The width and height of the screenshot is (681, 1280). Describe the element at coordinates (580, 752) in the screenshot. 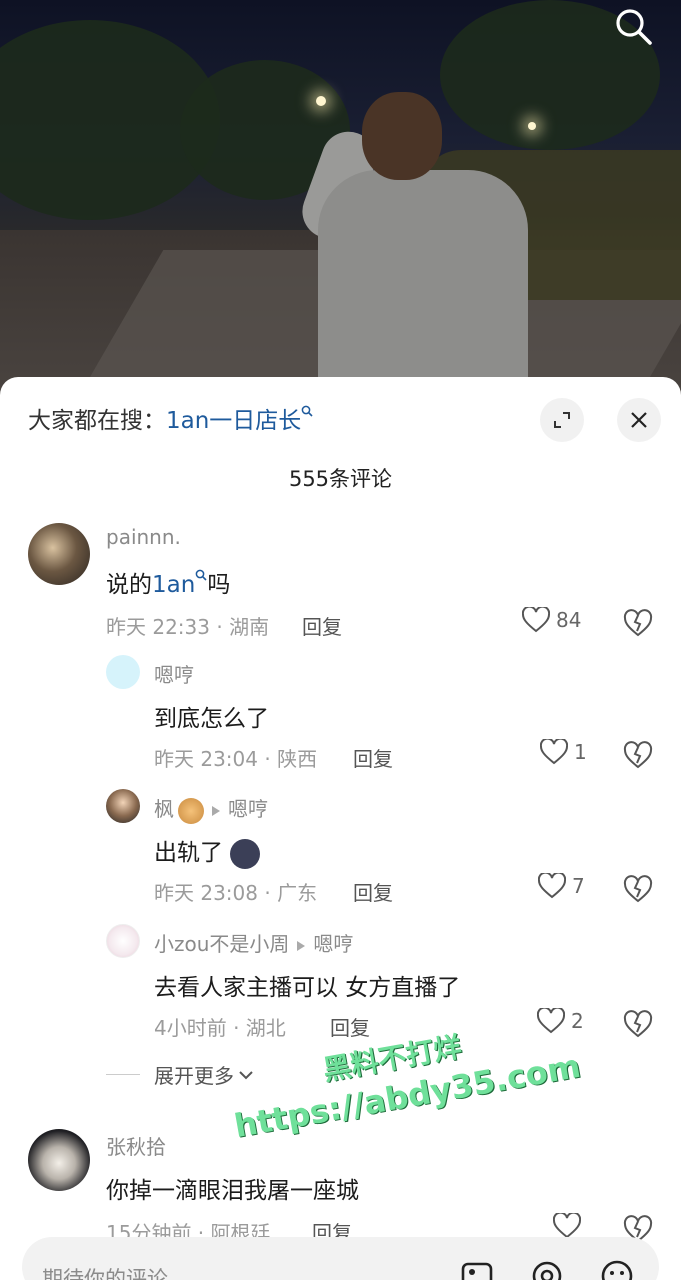

I see `like-count: 1` at that location.